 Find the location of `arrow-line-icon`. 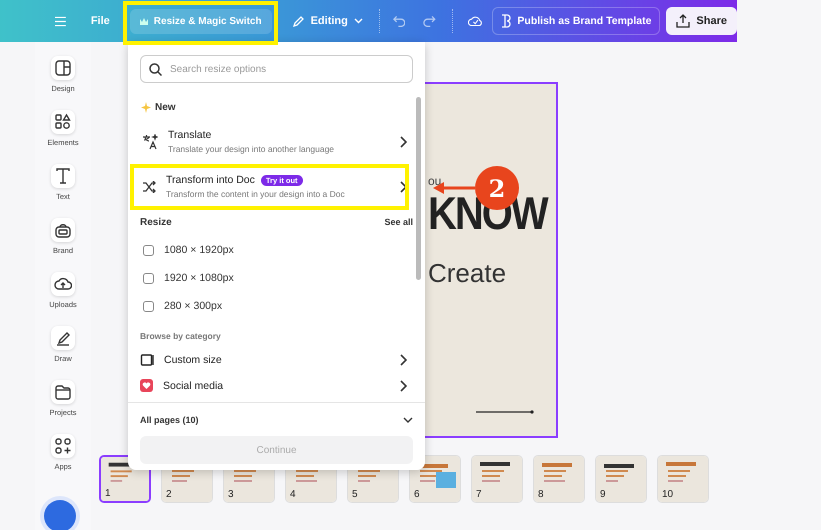

arrow-line-icon is located at coordinates (505, 412).